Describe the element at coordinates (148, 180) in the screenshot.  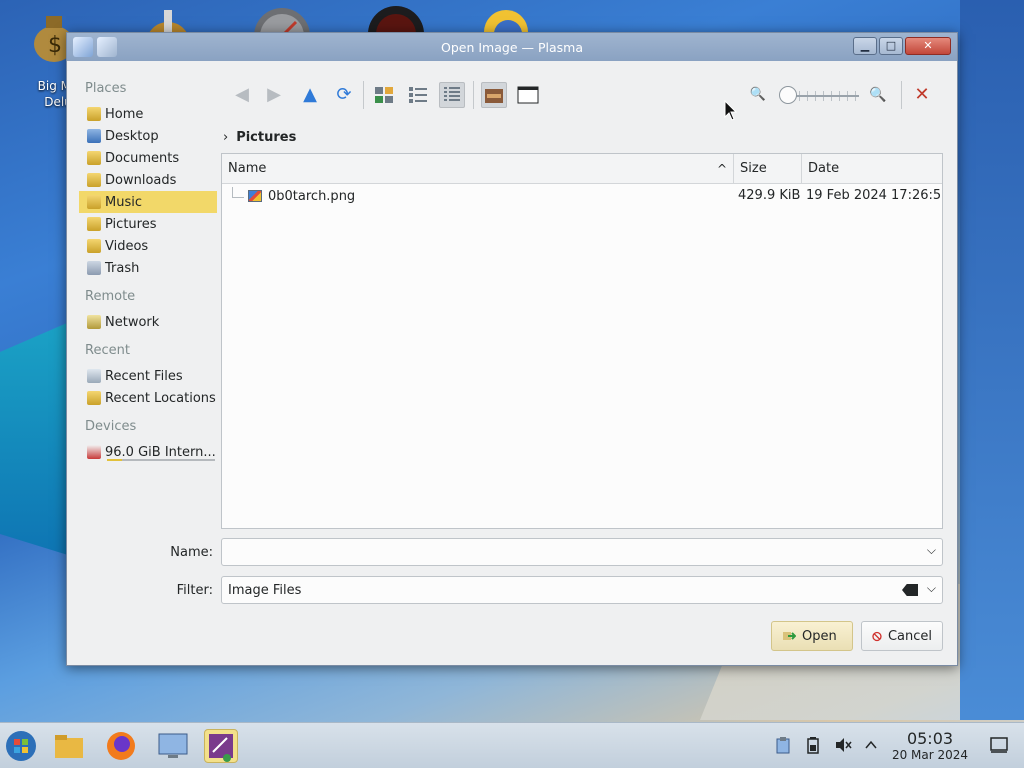
I see `sidebar-item-downloads: Downloads` at that location.